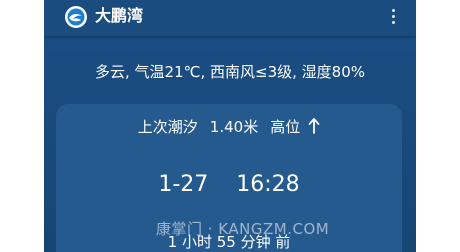 The image size is (460, 252). What do you see at coordinates (229, 185) in the screenshot?
I see `tide-datetime: 1-27 16:28` at bounding box center [229, 185].